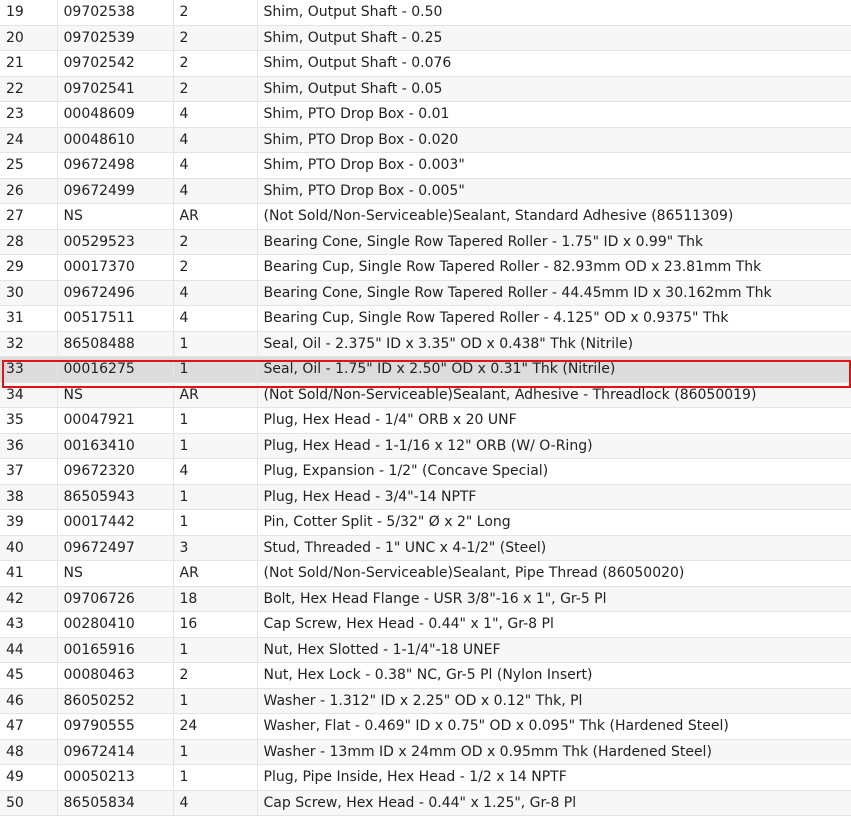 This screenshot has height=820, width=851. What do you see at coordinates (29, 318) in the screenshot?
I see `item-number-cell: 31` at bounding box center [29, 318].